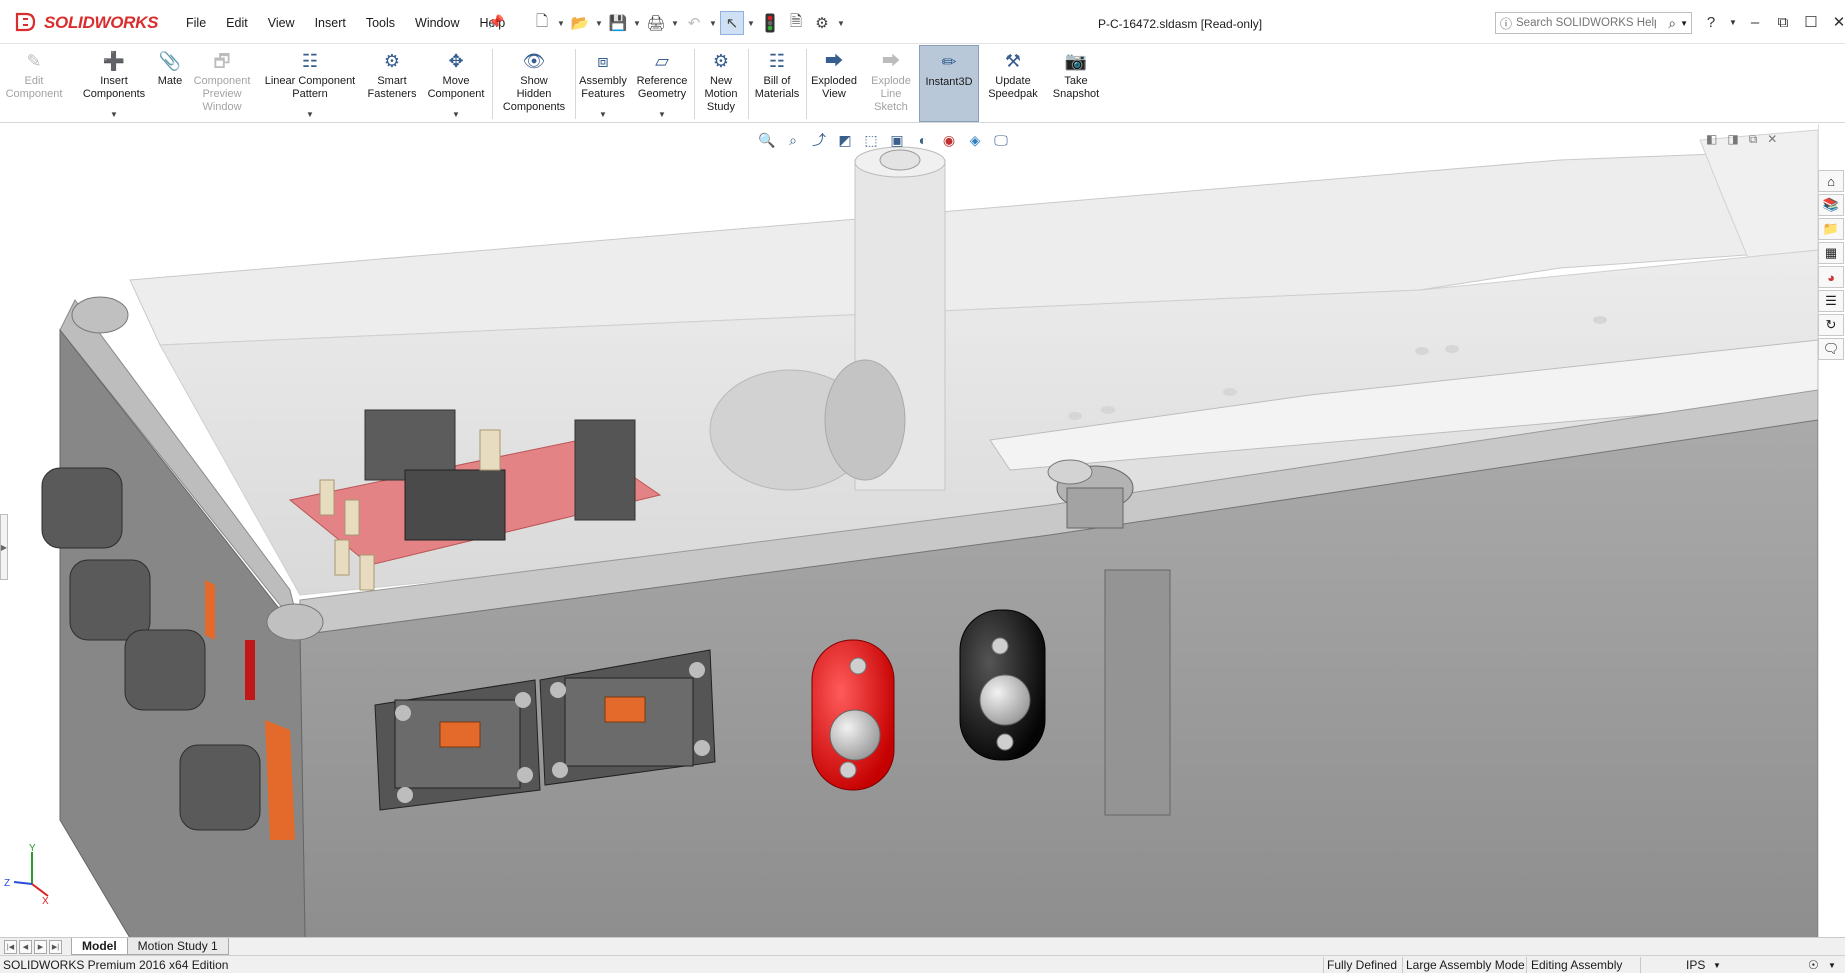 This screenshot has height=973, width=1845. What do you see at coordinates (330, 23) in the screenshot?
I see `menu-insert: Insert` at bounding box center [330, 23].